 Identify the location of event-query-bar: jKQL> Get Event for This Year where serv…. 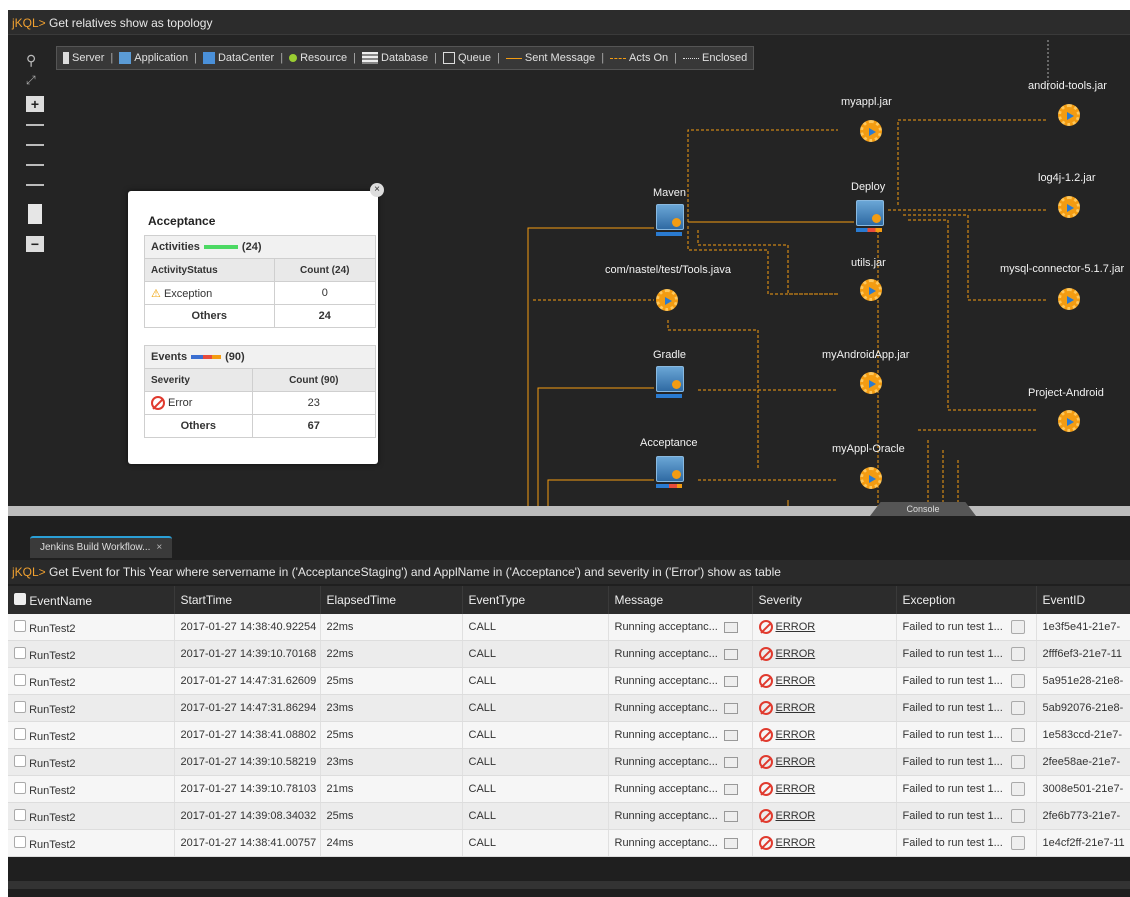
(569, 572).